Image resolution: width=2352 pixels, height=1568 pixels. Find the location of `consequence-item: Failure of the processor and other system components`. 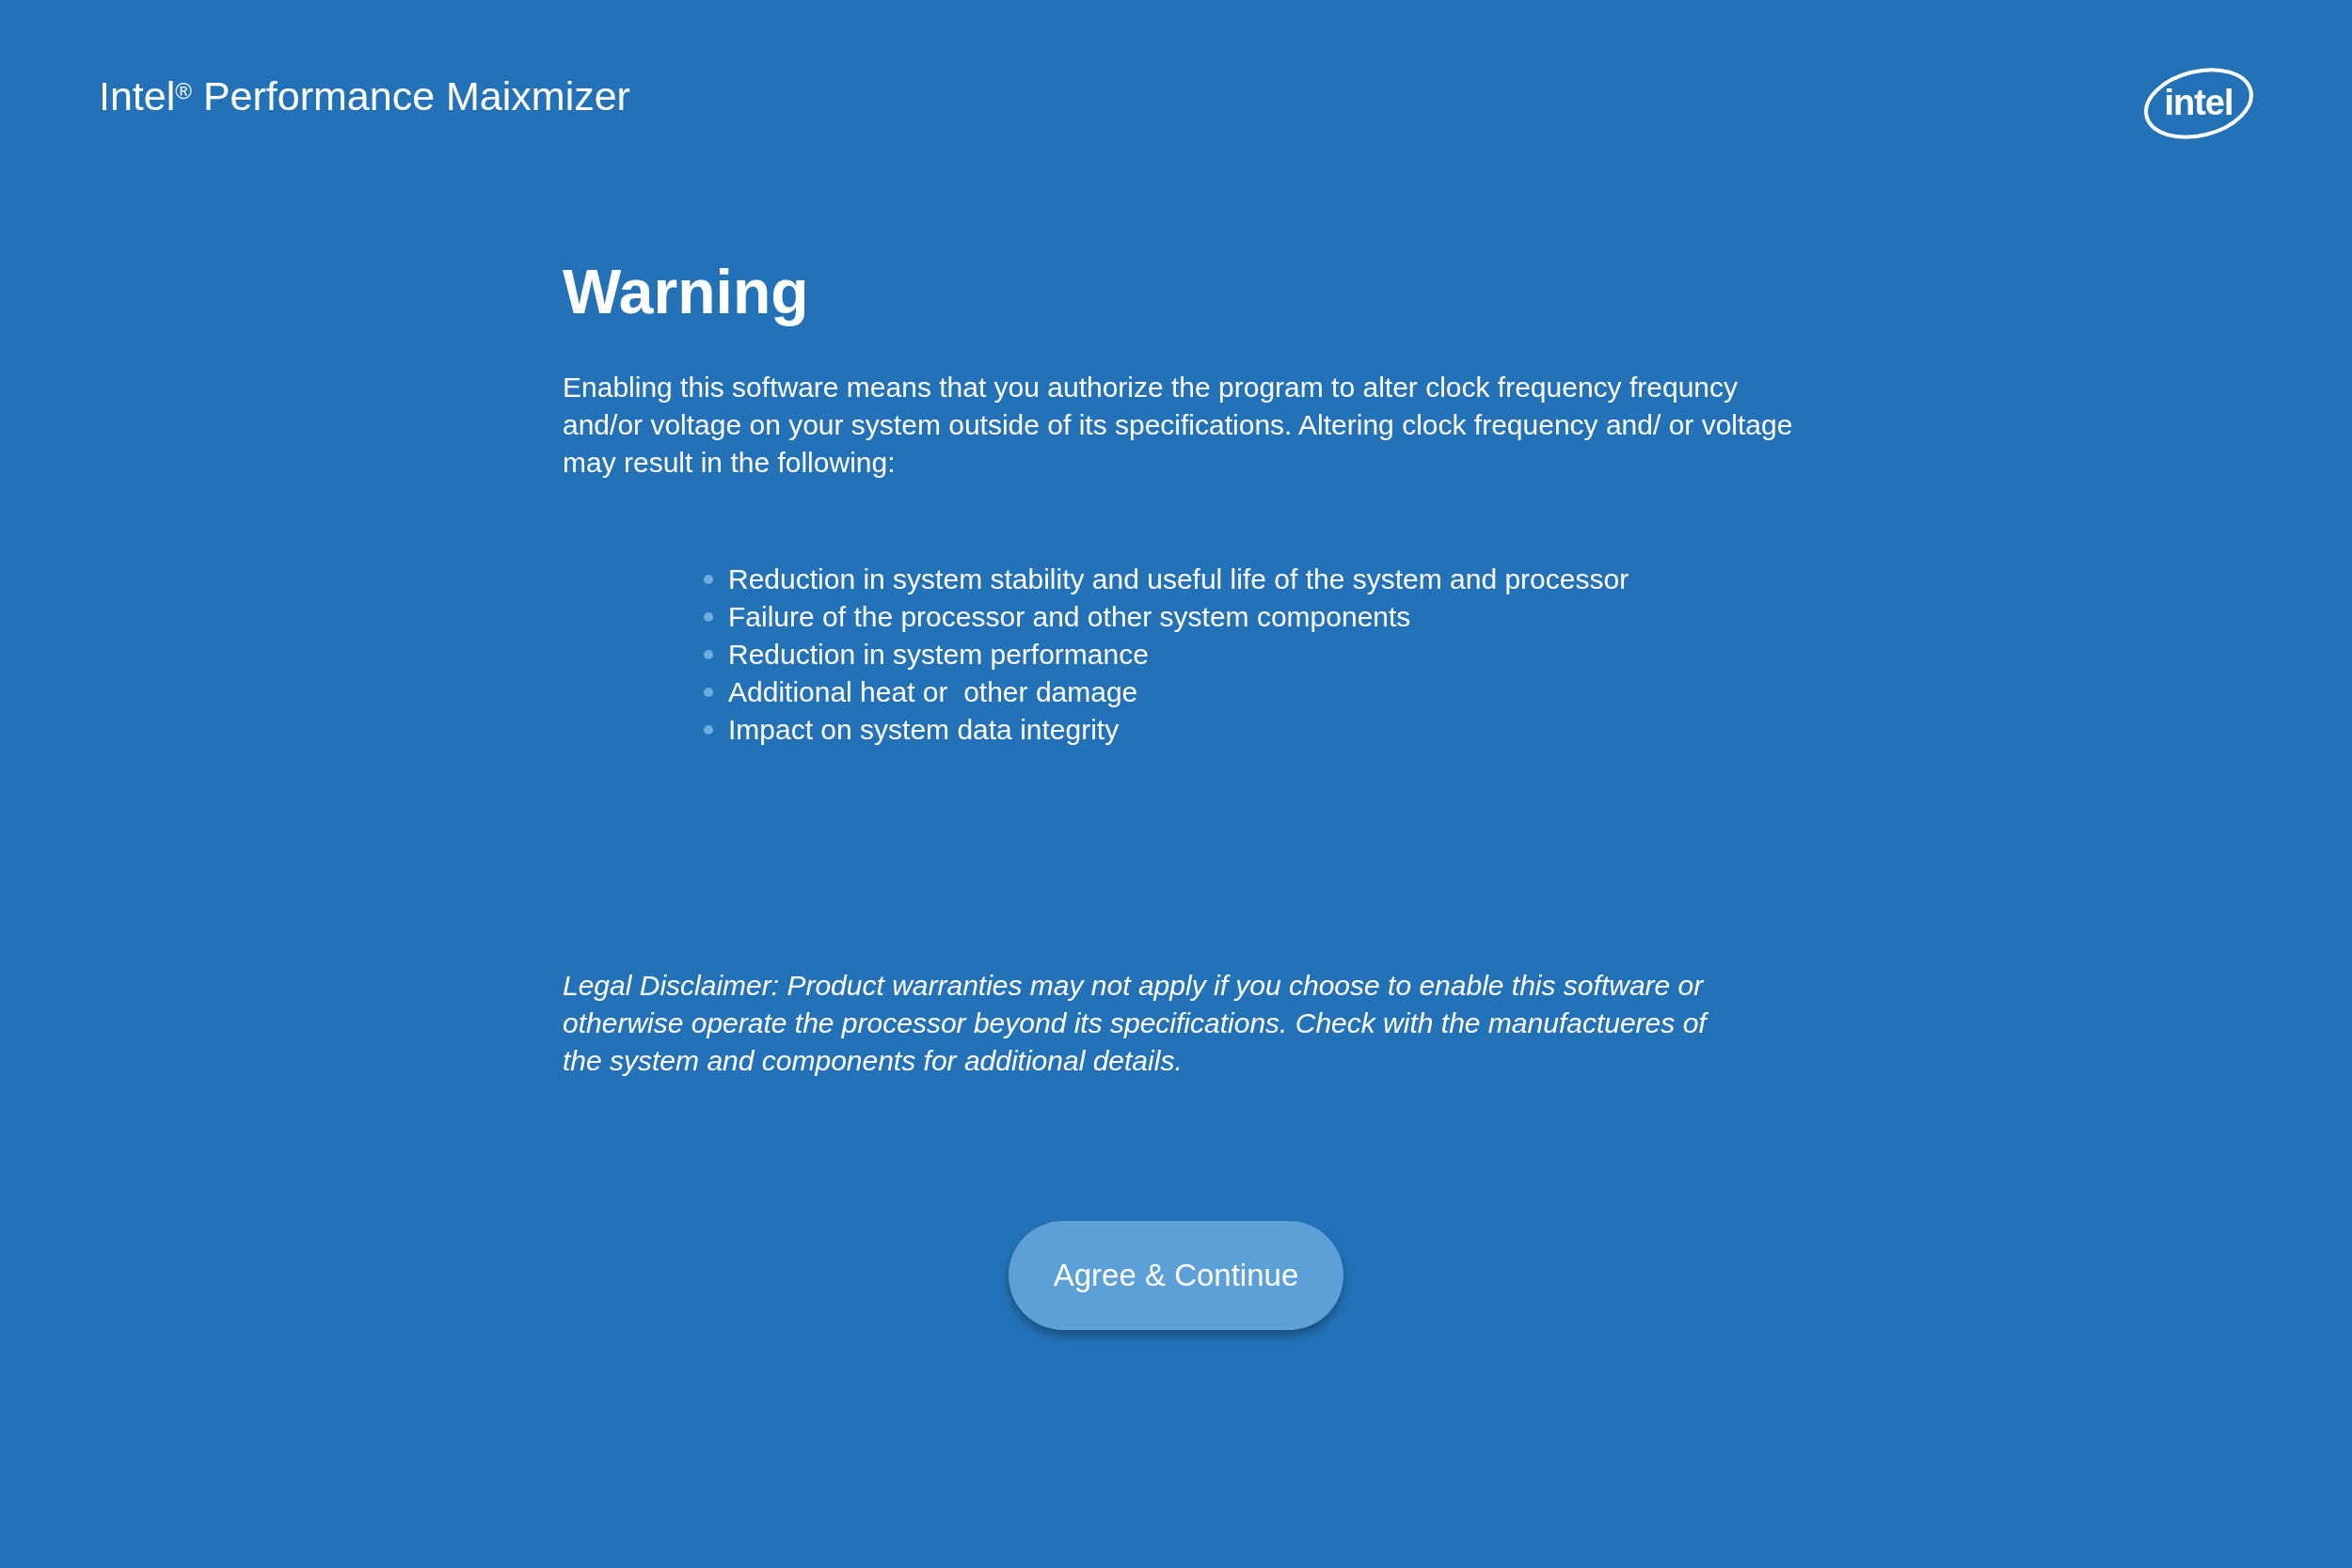

consequence-item: Failure of the processor and other system components is located at coordinates (1069, 617).